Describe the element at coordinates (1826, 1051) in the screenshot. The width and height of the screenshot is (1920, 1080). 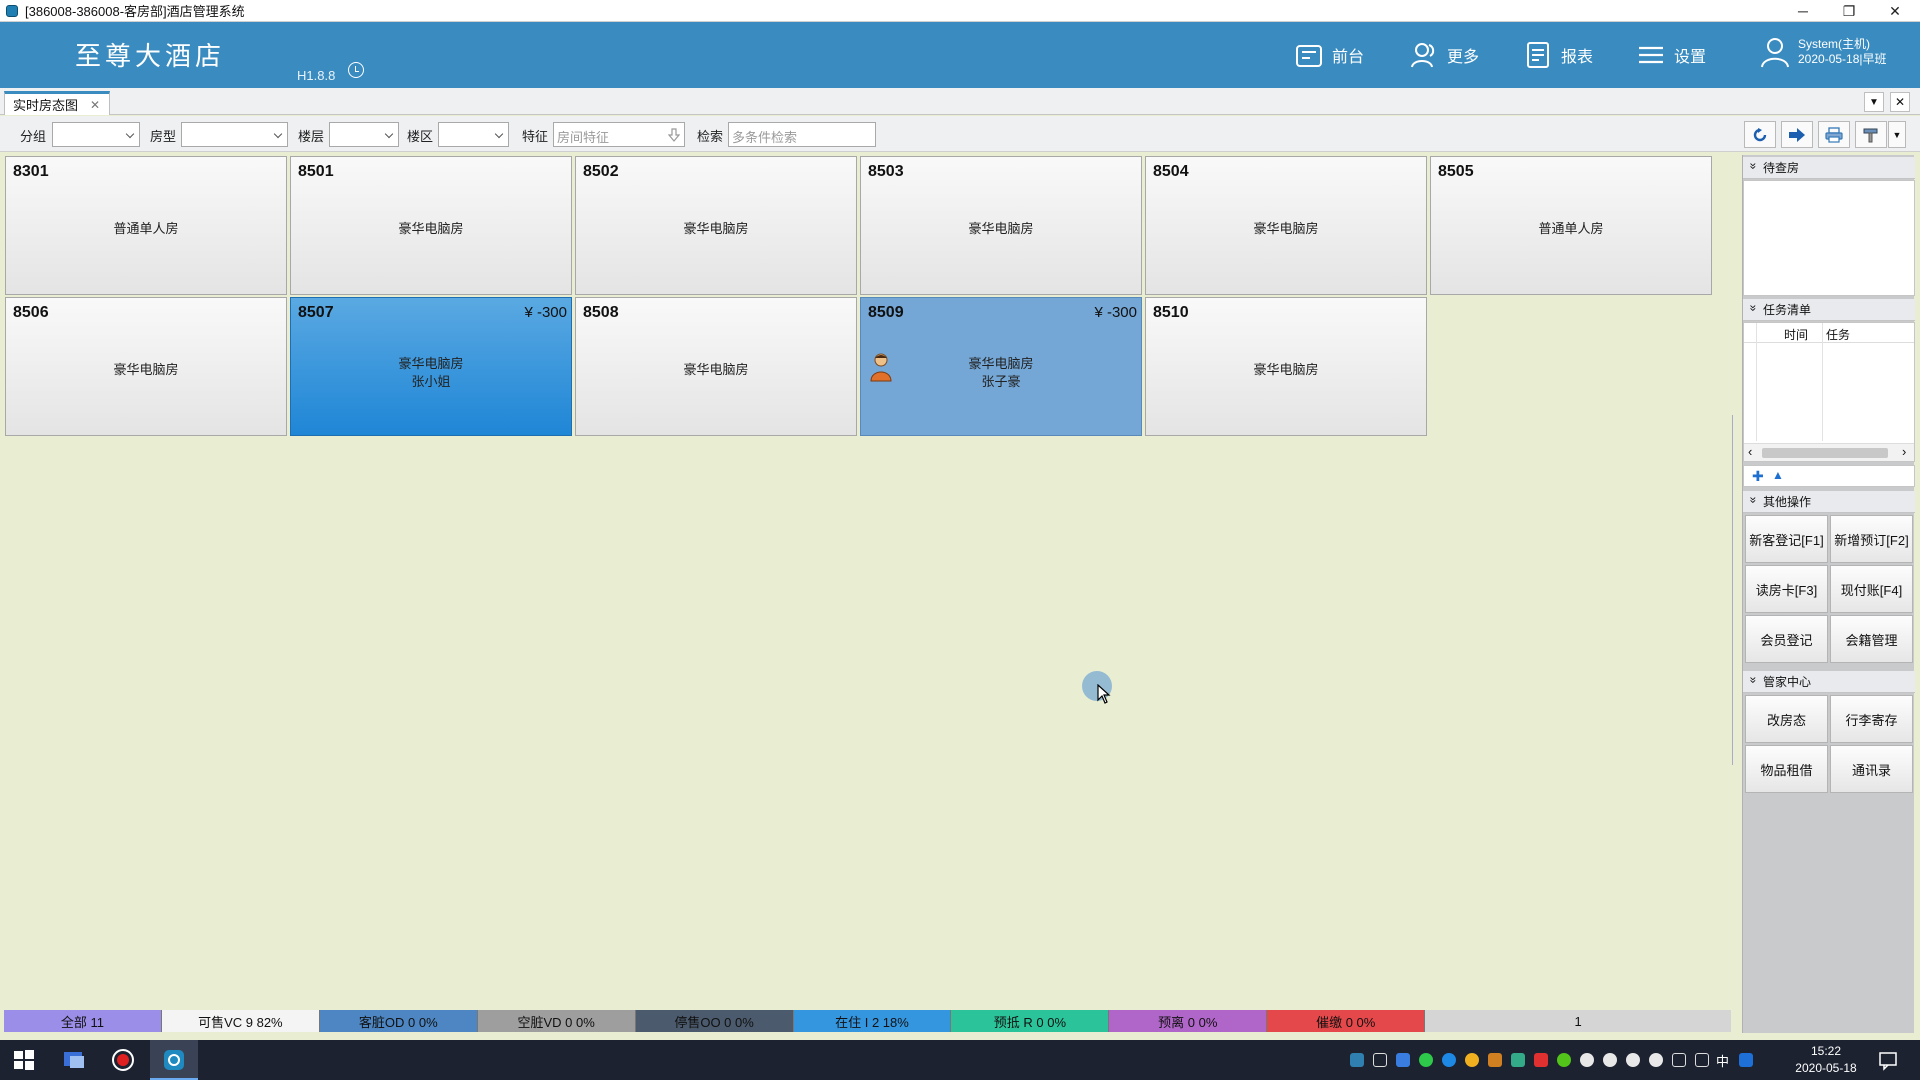
I see `clock-time: 15:22` at that location.